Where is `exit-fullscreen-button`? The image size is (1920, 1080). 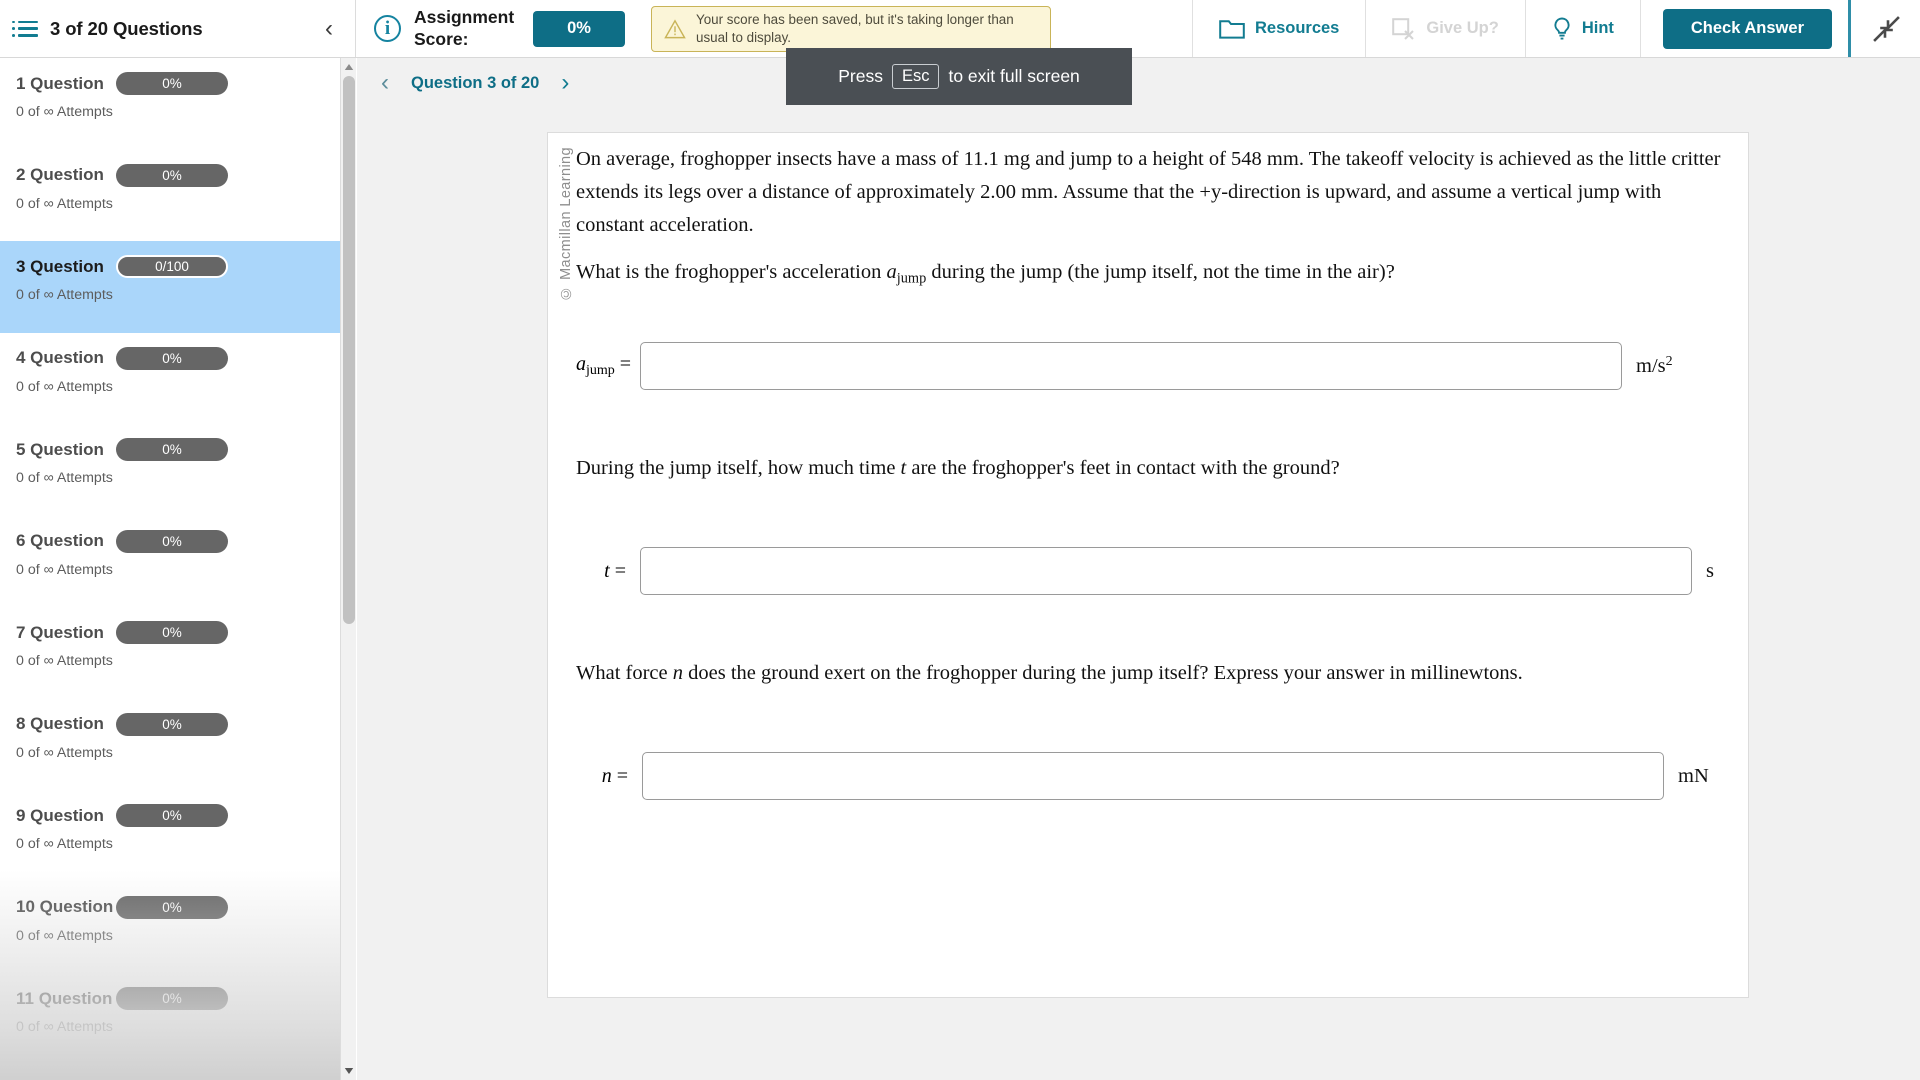
exit-fullscreen-button is located at coordinates (1884, 28).